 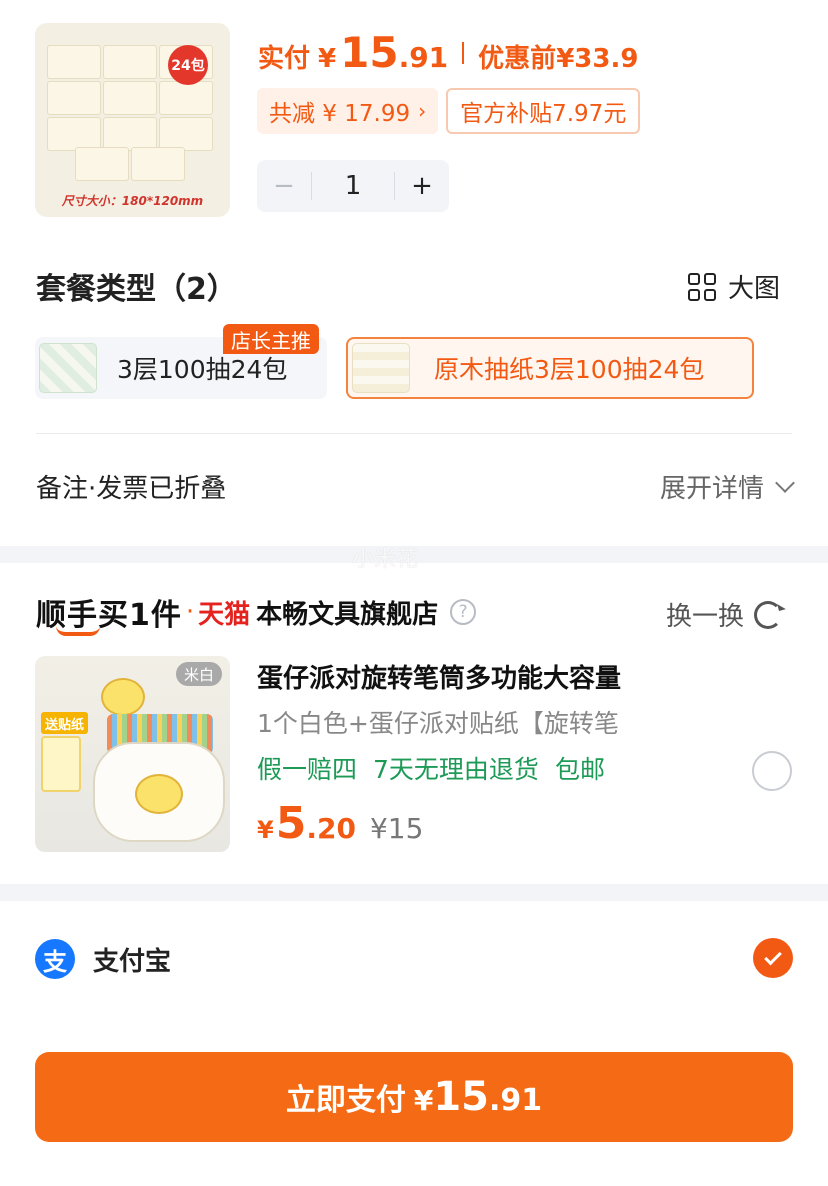 I want to click on addon-select-radio, so click(x=772, y=771).